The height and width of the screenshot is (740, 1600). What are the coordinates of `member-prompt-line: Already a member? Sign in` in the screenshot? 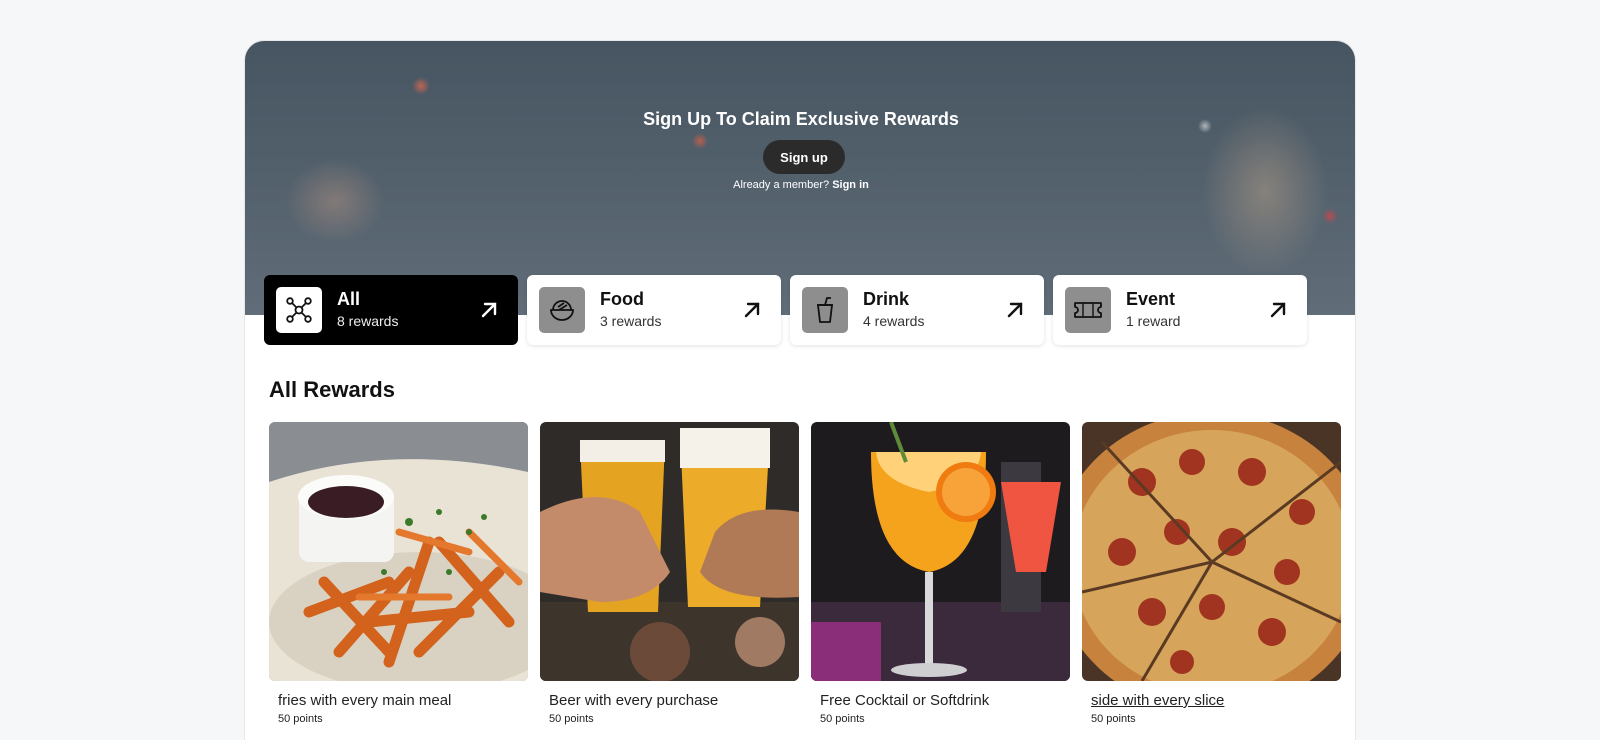 It's located at (800, 185).